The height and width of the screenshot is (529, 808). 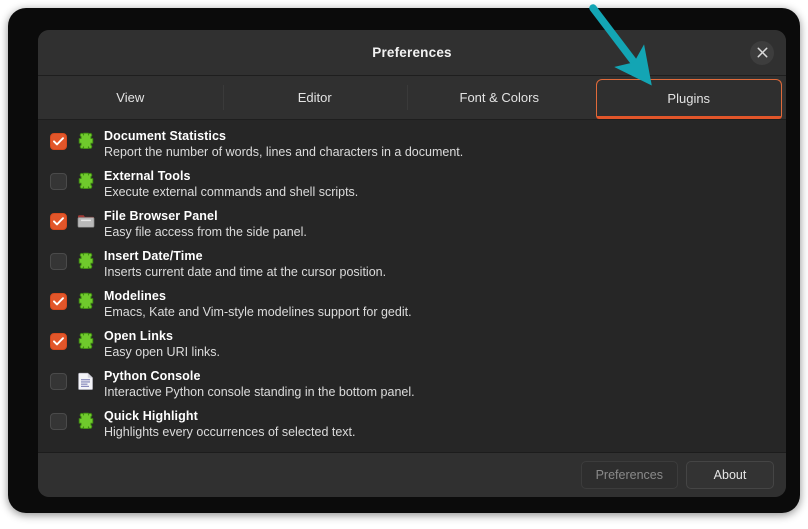 I want to click on tab-bar: View Editor Font & Colors Plugins, so click(x=412, y=98).